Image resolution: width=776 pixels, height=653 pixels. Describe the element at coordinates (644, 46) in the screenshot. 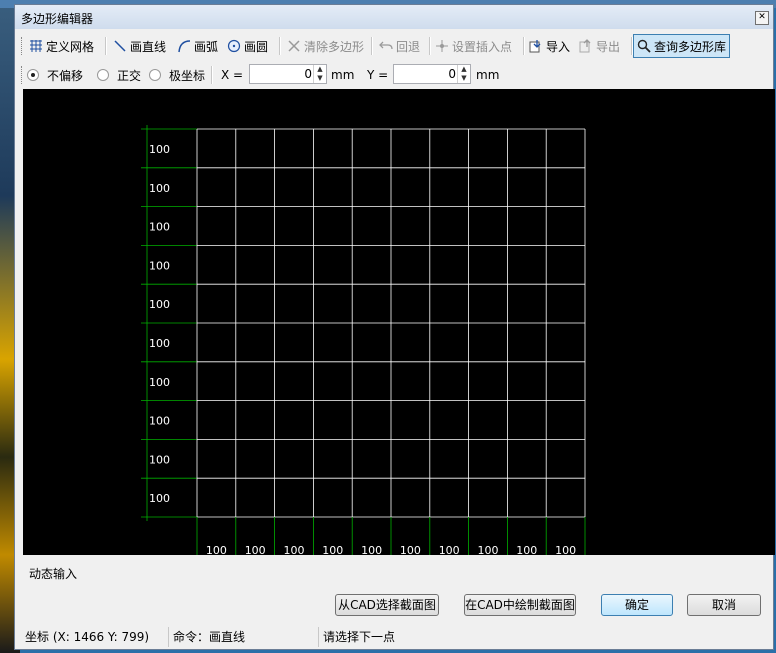

I see `search-icon` at that location.